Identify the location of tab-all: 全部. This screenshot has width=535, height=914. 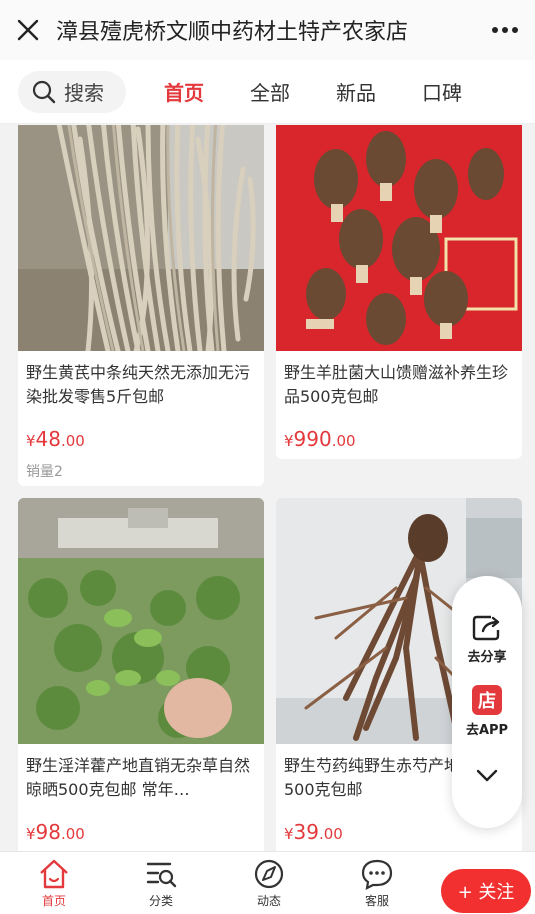
(270, 91).